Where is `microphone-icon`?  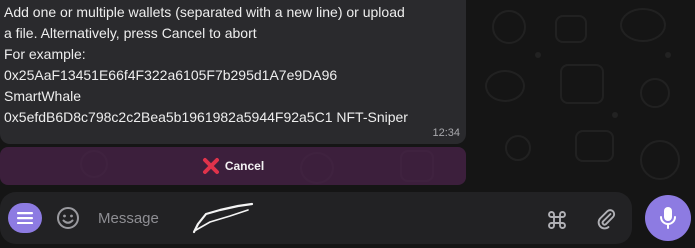
microphone-icon is located at coordinates (668, 218).